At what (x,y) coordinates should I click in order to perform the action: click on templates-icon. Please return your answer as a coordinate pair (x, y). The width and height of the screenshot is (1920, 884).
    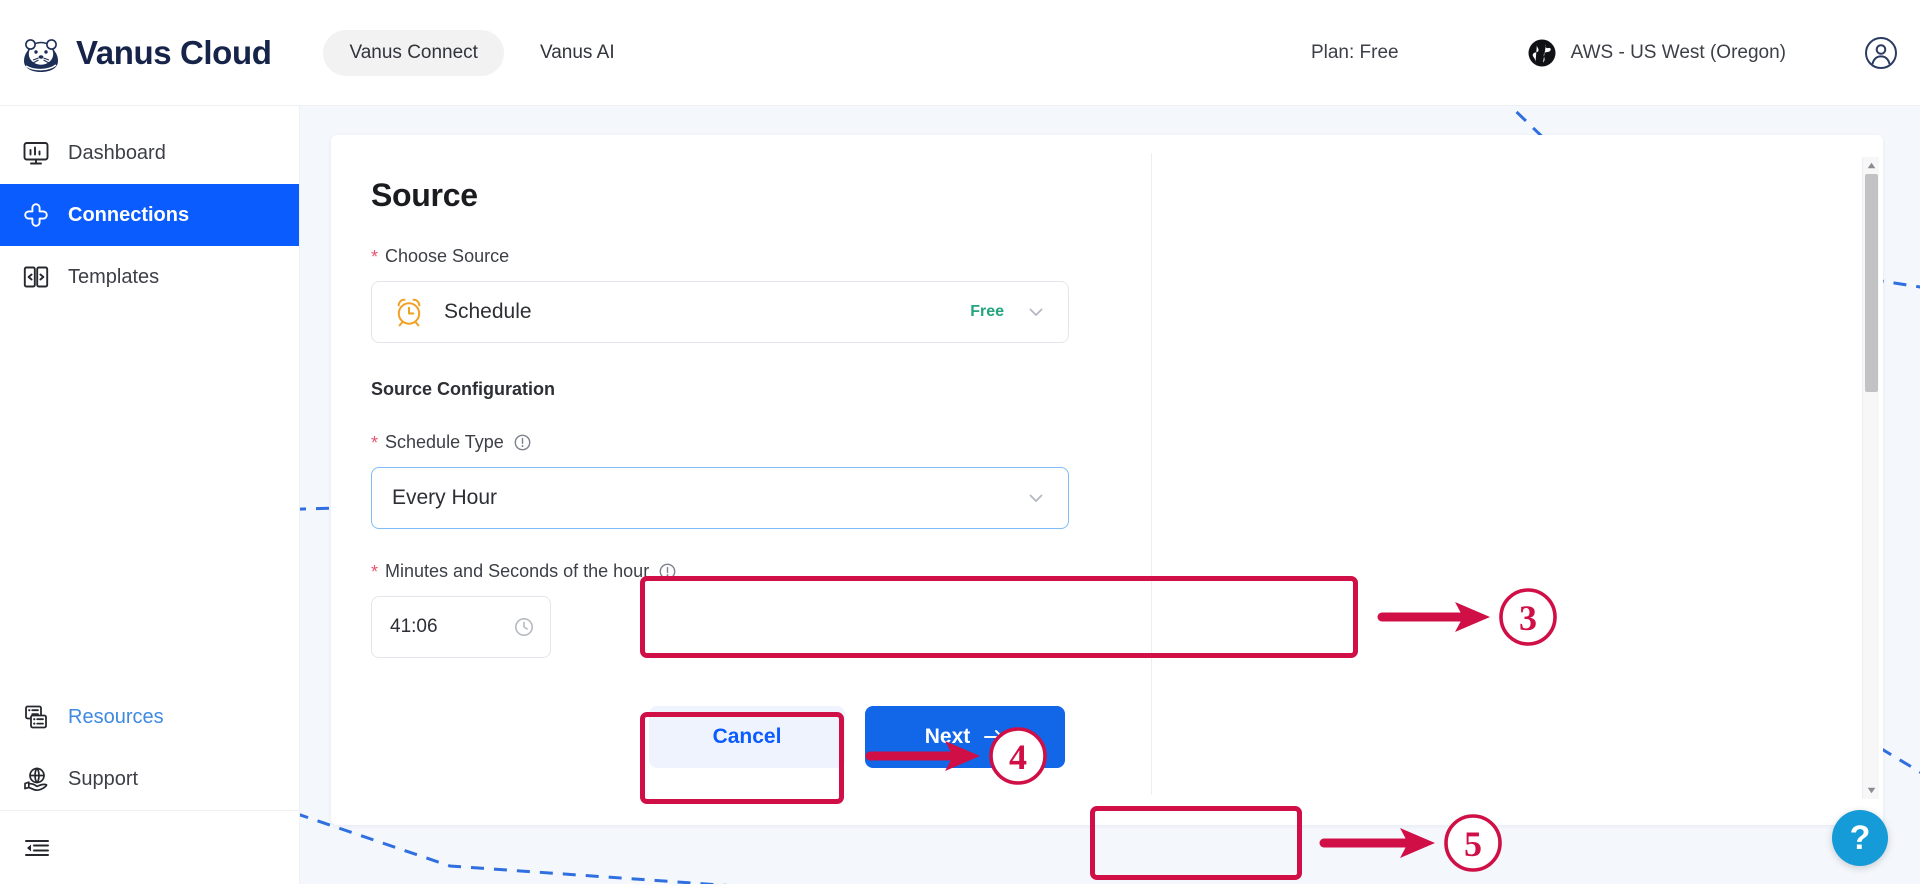
    Looking at the image, I should click on (36, 277).